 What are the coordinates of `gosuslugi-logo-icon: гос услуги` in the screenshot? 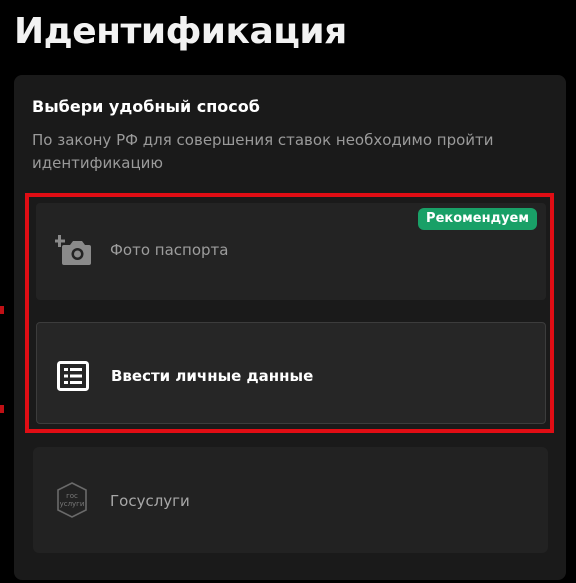 It's located at (72, 500).